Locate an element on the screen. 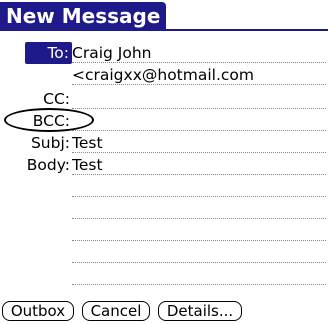  to-email-field: <craigxx@hotmail.com is located at coordinates (163, 75).